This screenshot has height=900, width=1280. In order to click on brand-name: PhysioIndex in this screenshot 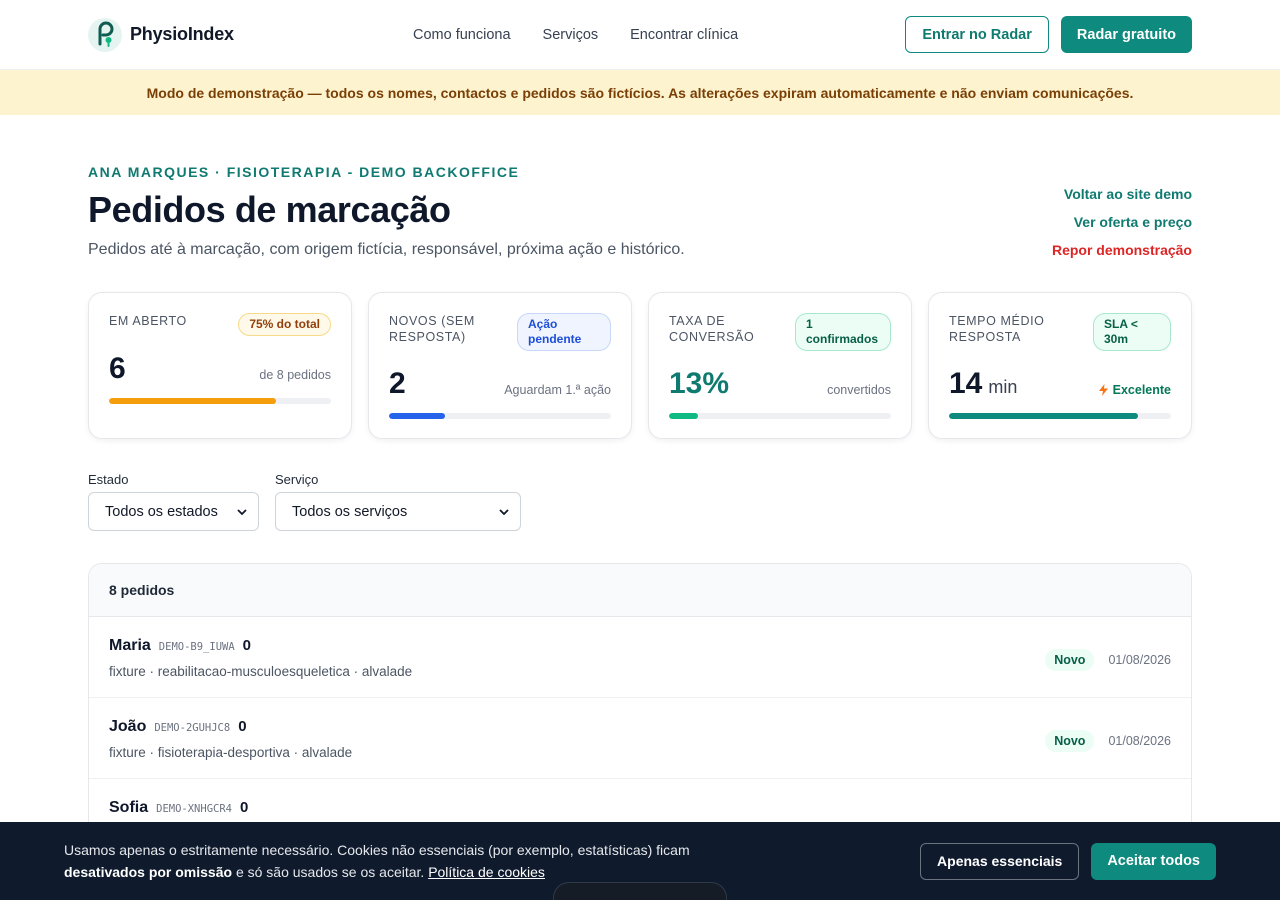, I will do `click(182, 34)`.